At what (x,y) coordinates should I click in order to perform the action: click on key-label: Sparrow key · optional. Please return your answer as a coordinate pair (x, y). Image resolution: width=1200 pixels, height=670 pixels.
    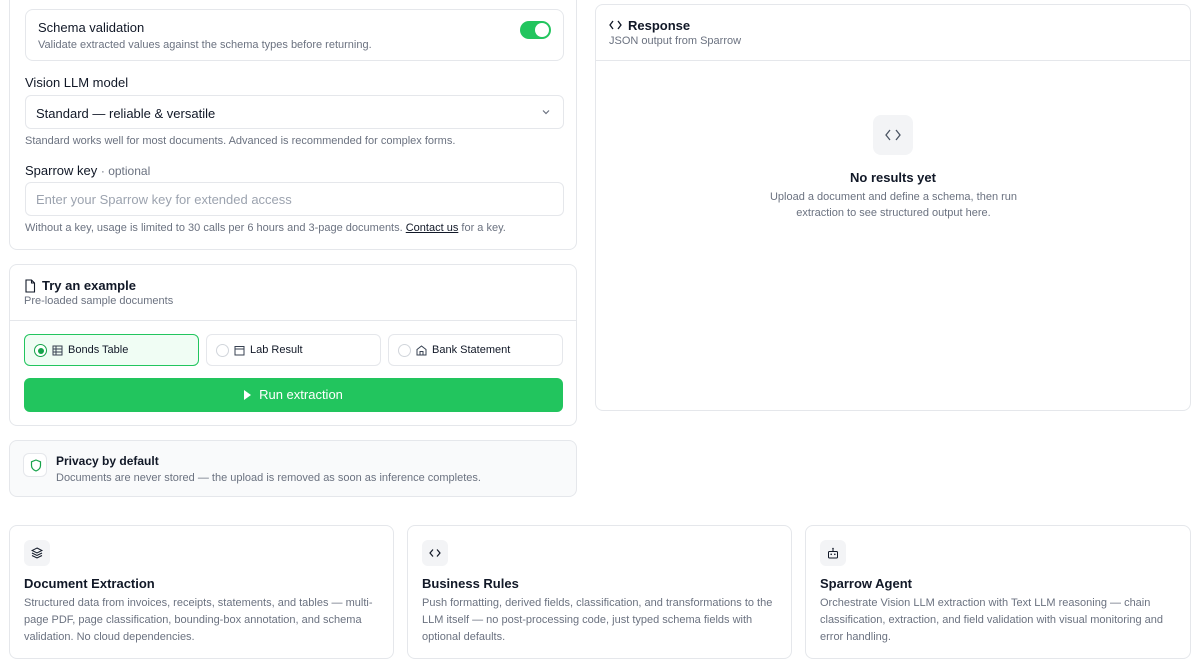
    Looking at the image, I should click on (87, 170).